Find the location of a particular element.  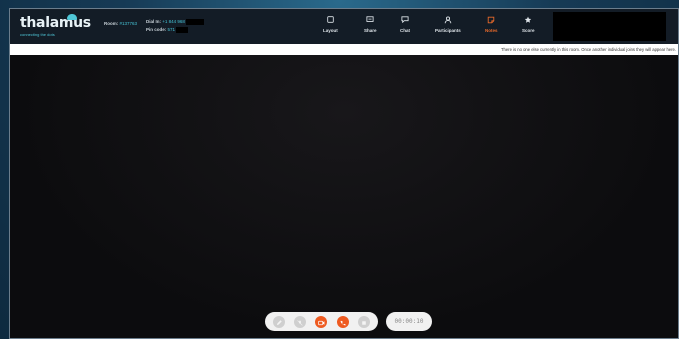

logo-text: thalamus is located at coordinates (55, 23).